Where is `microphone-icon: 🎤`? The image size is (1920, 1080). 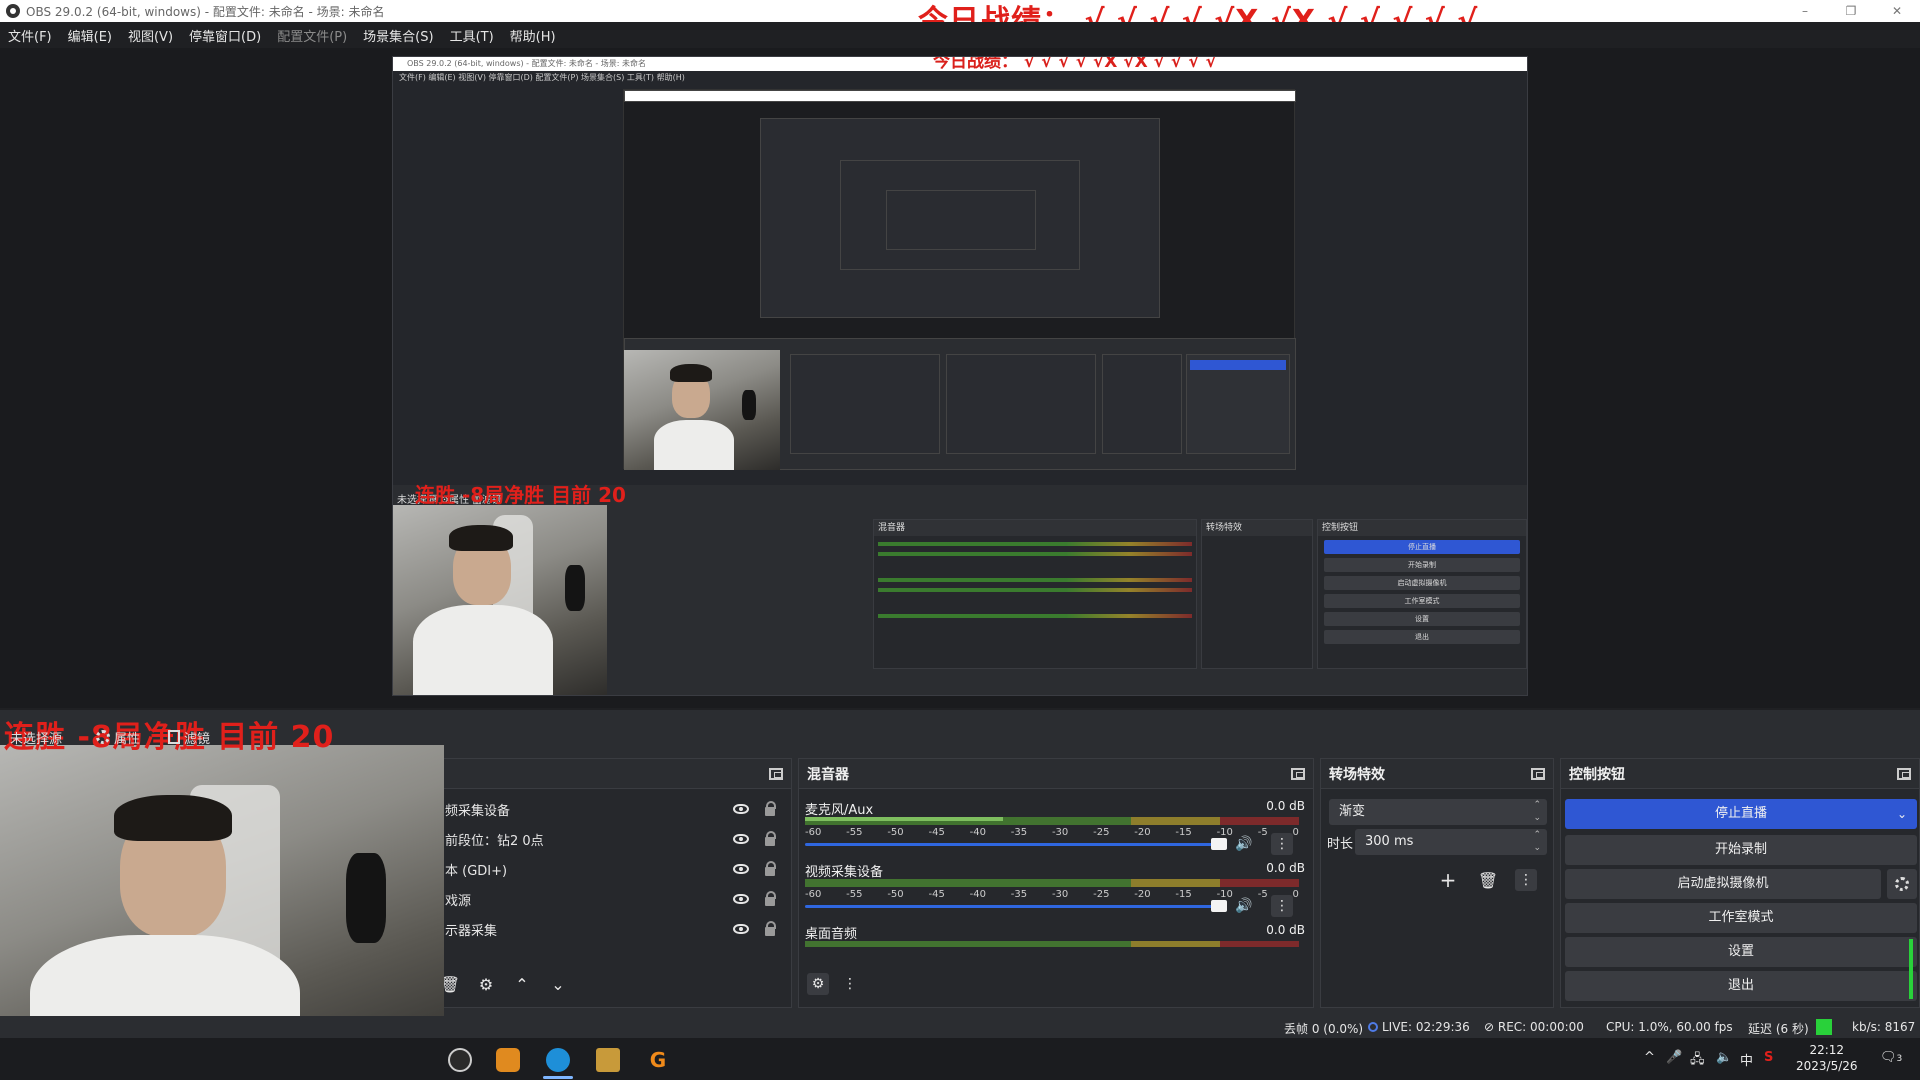 microphone-icon: 🎤 is located at coordinates (1674, 1057).